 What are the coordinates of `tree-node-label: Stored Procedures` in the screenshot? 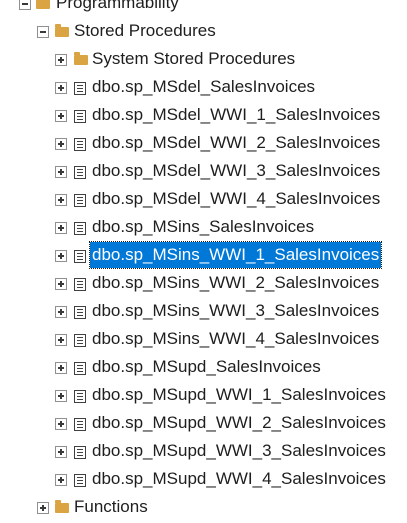 It's located at (145, 31).